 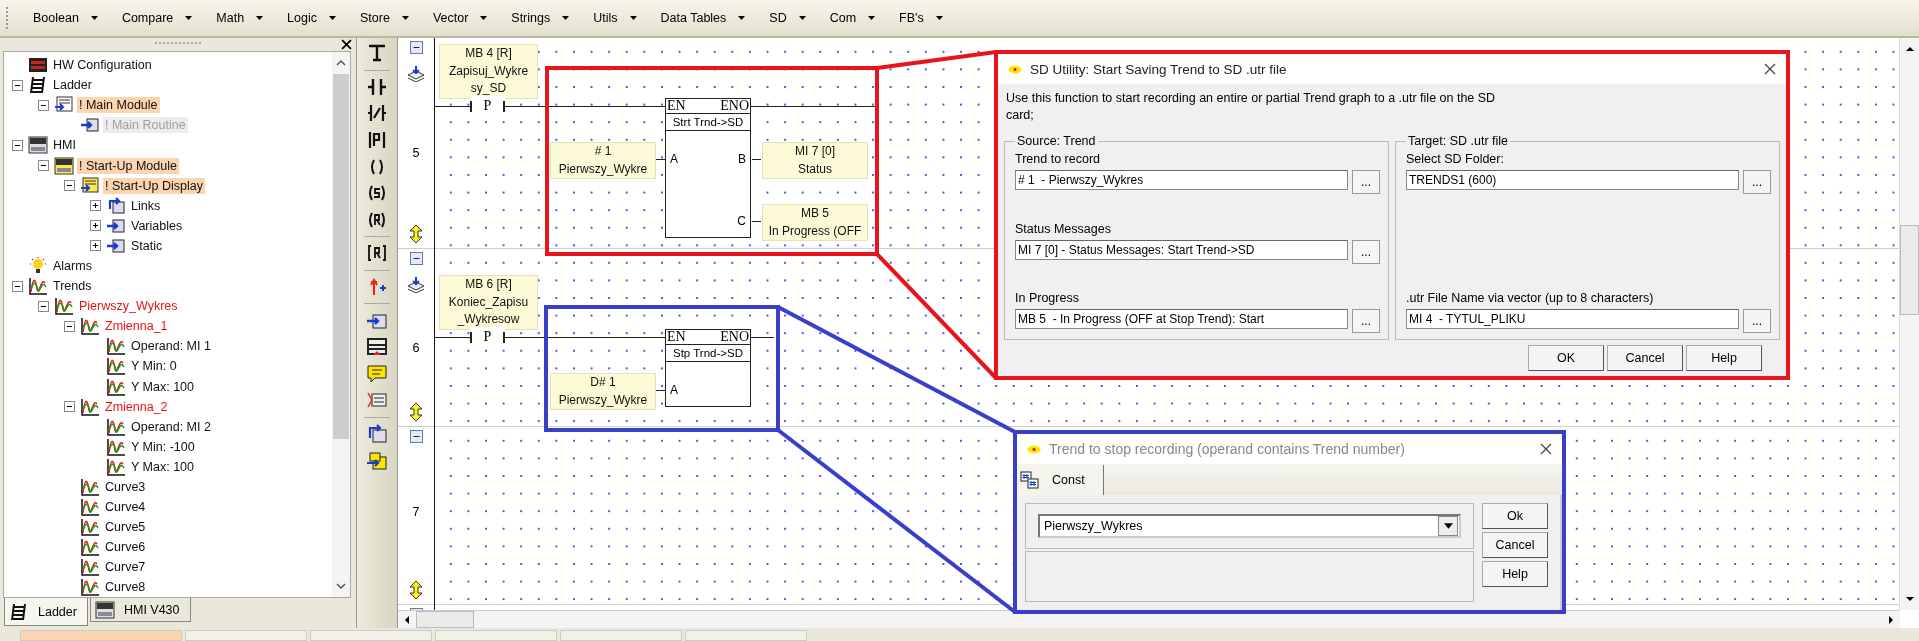 I want to click on comment-icon, so click(x=377, y=373).